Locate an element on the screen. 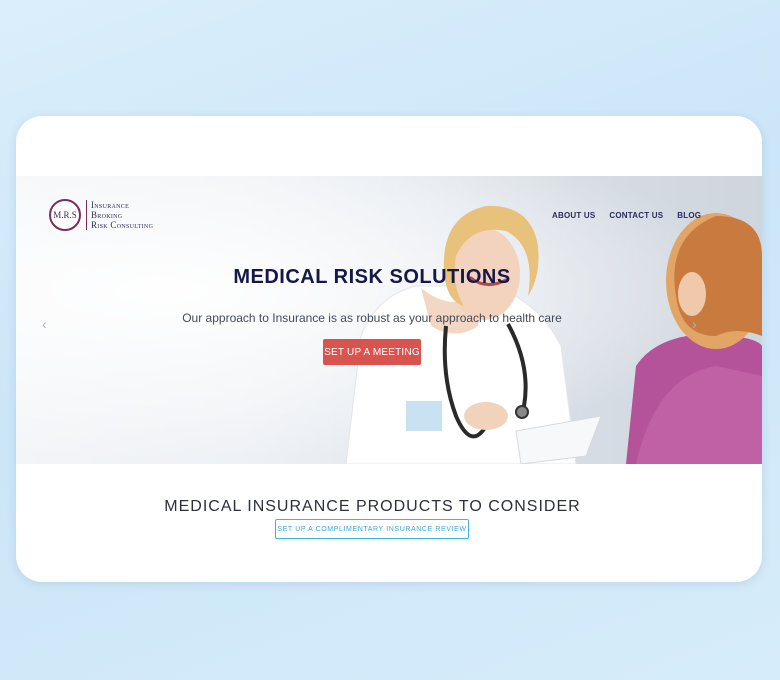  monogram-text: M.R.S is located at coordinates (65, 215).